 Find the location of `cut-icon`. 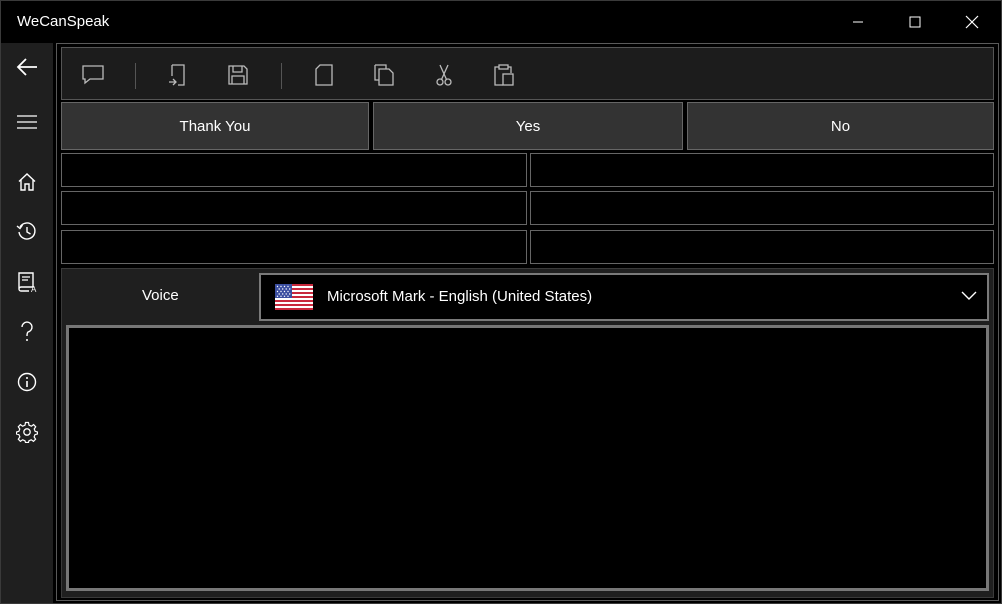

cut-icon is located at coordinates (444, 75).